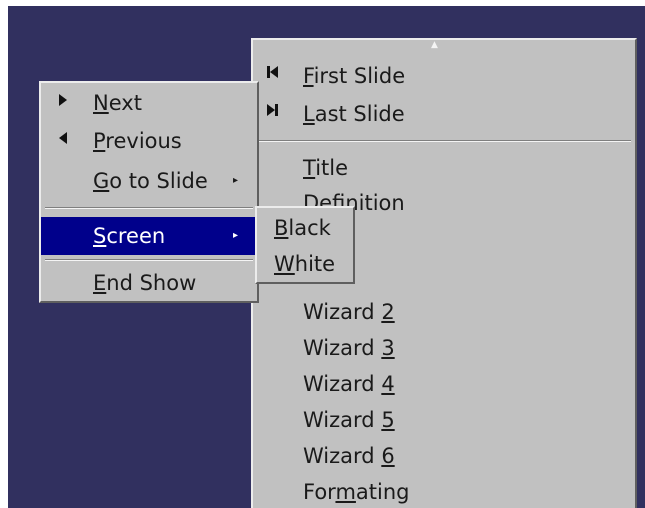 This screenshot has width=645, height=508. I want to click on scroll-up-indicator: ▲, so click(434, 45).